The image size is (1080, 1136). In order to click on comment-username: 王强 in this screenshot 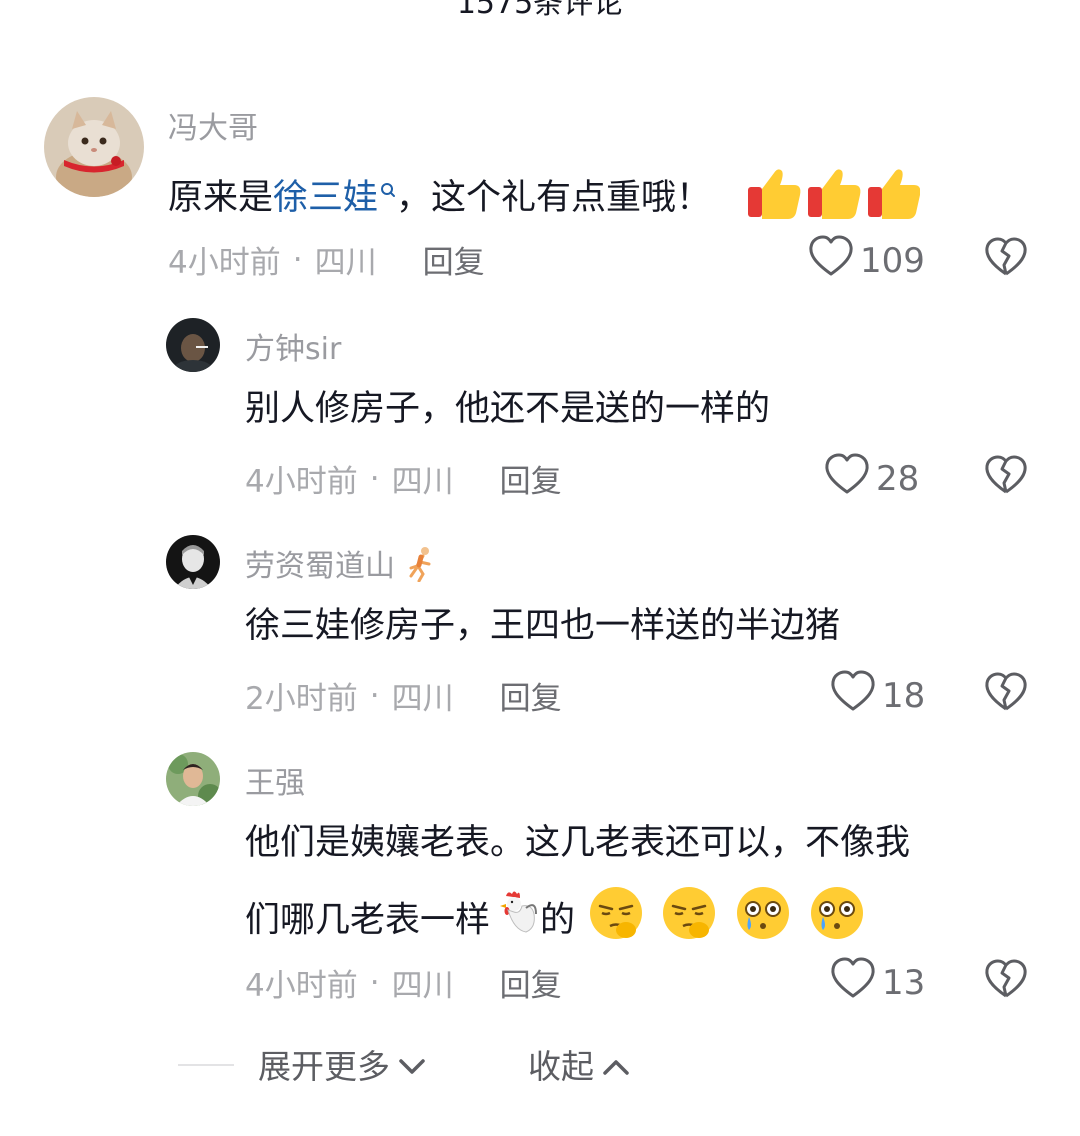, I will do `click(275, 780)`.